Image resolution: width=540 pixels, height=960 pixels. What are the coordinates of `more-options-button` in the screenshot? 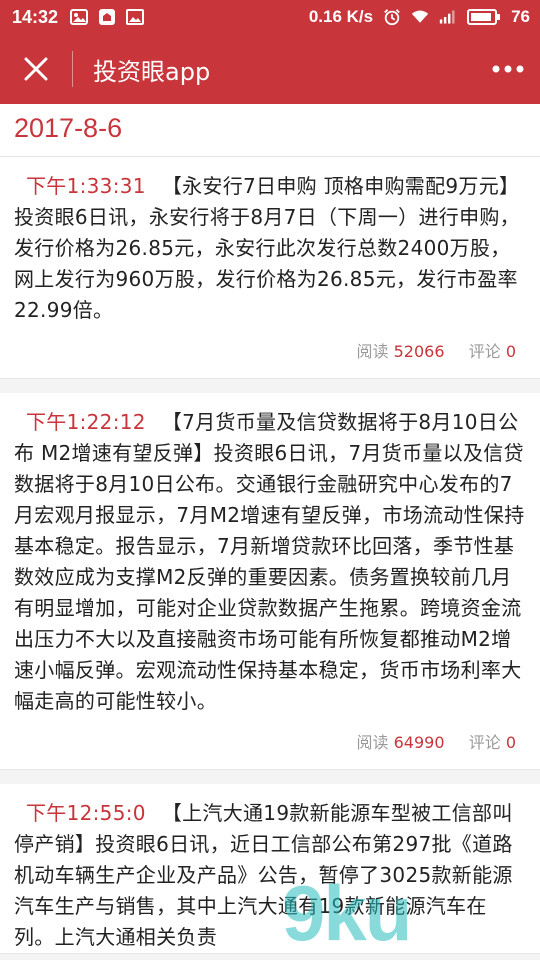 It's located at (508, 69).